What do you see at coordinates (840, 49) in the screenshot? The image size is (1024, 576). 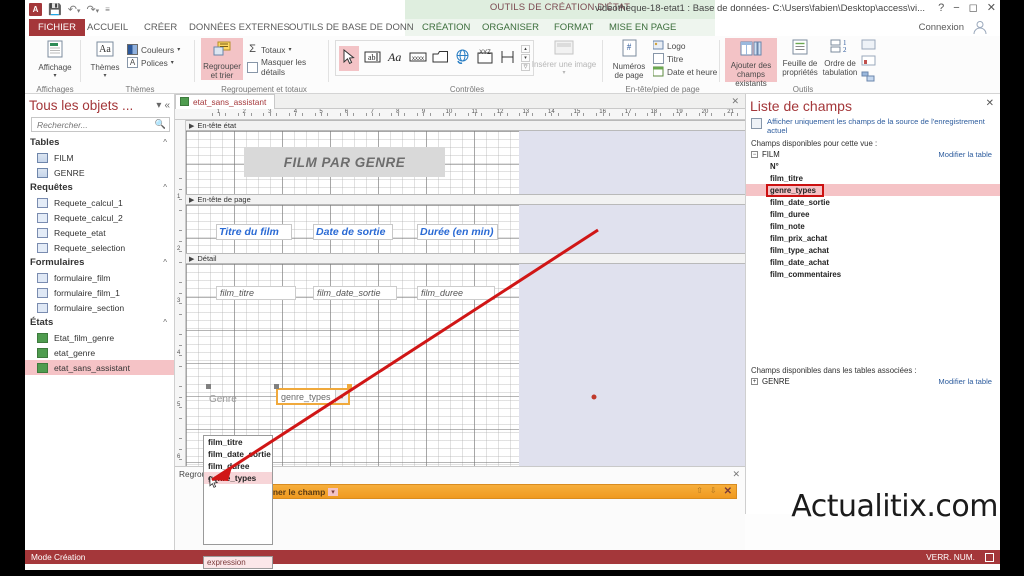 I see `tab-order-icon: 12` at bounding box center [840, 49].